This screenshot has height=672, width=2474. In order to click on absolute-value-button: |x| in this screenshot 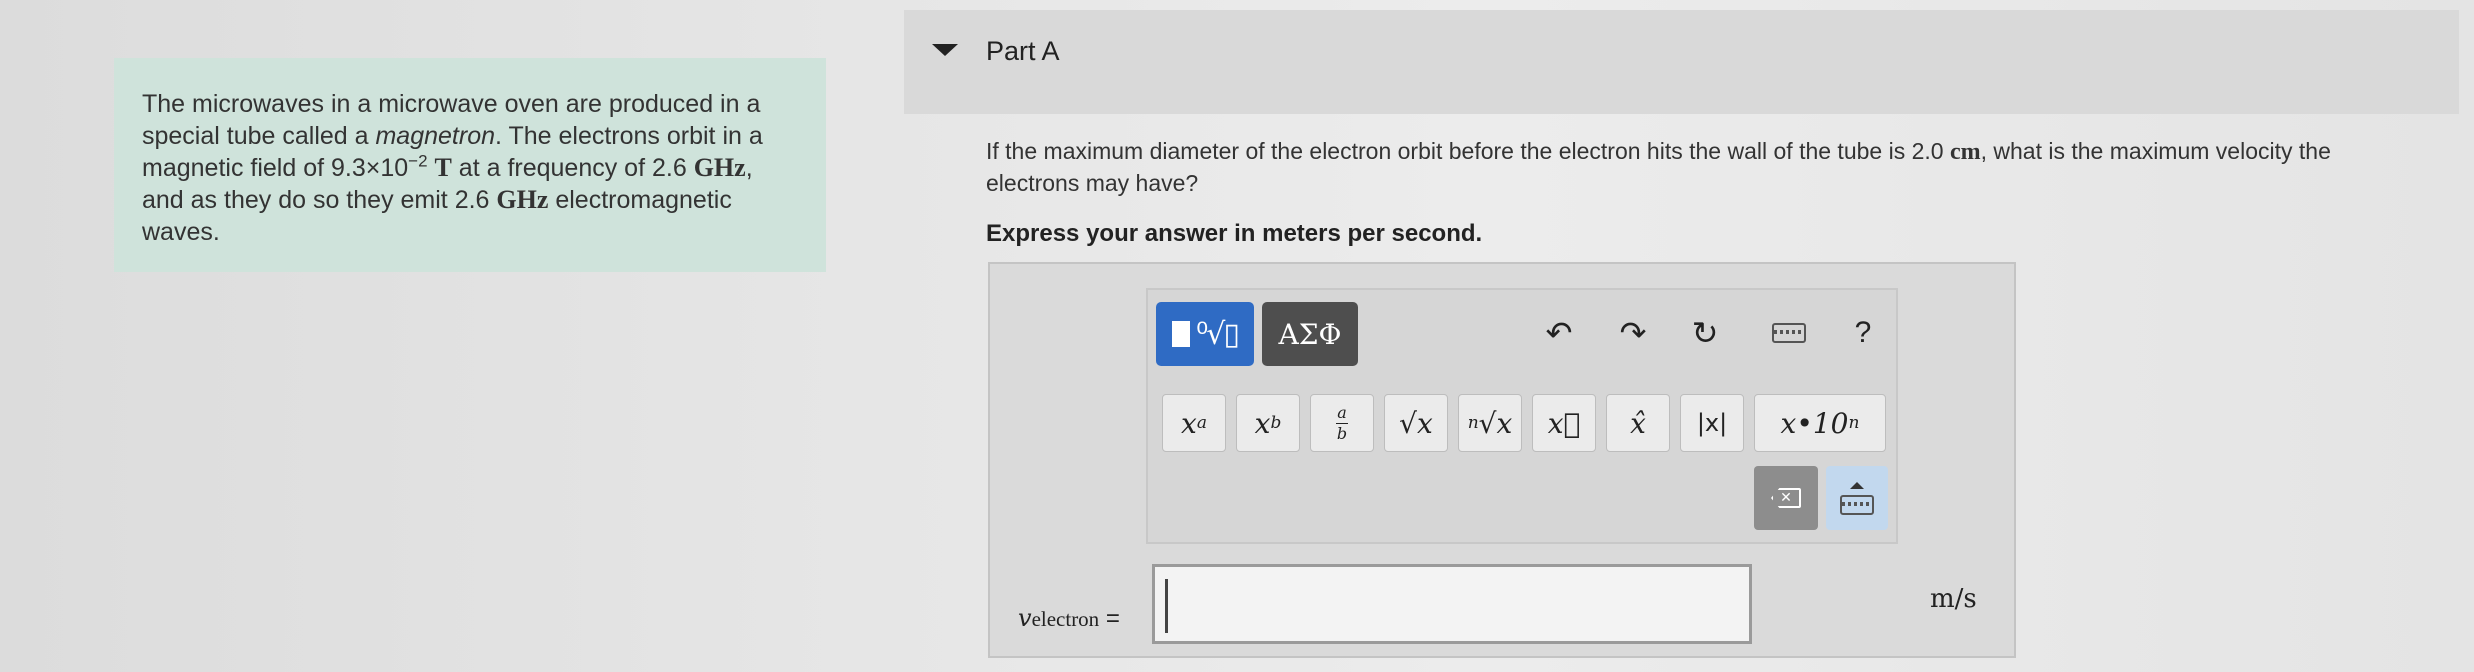, I will do `click(1712, 423)`.